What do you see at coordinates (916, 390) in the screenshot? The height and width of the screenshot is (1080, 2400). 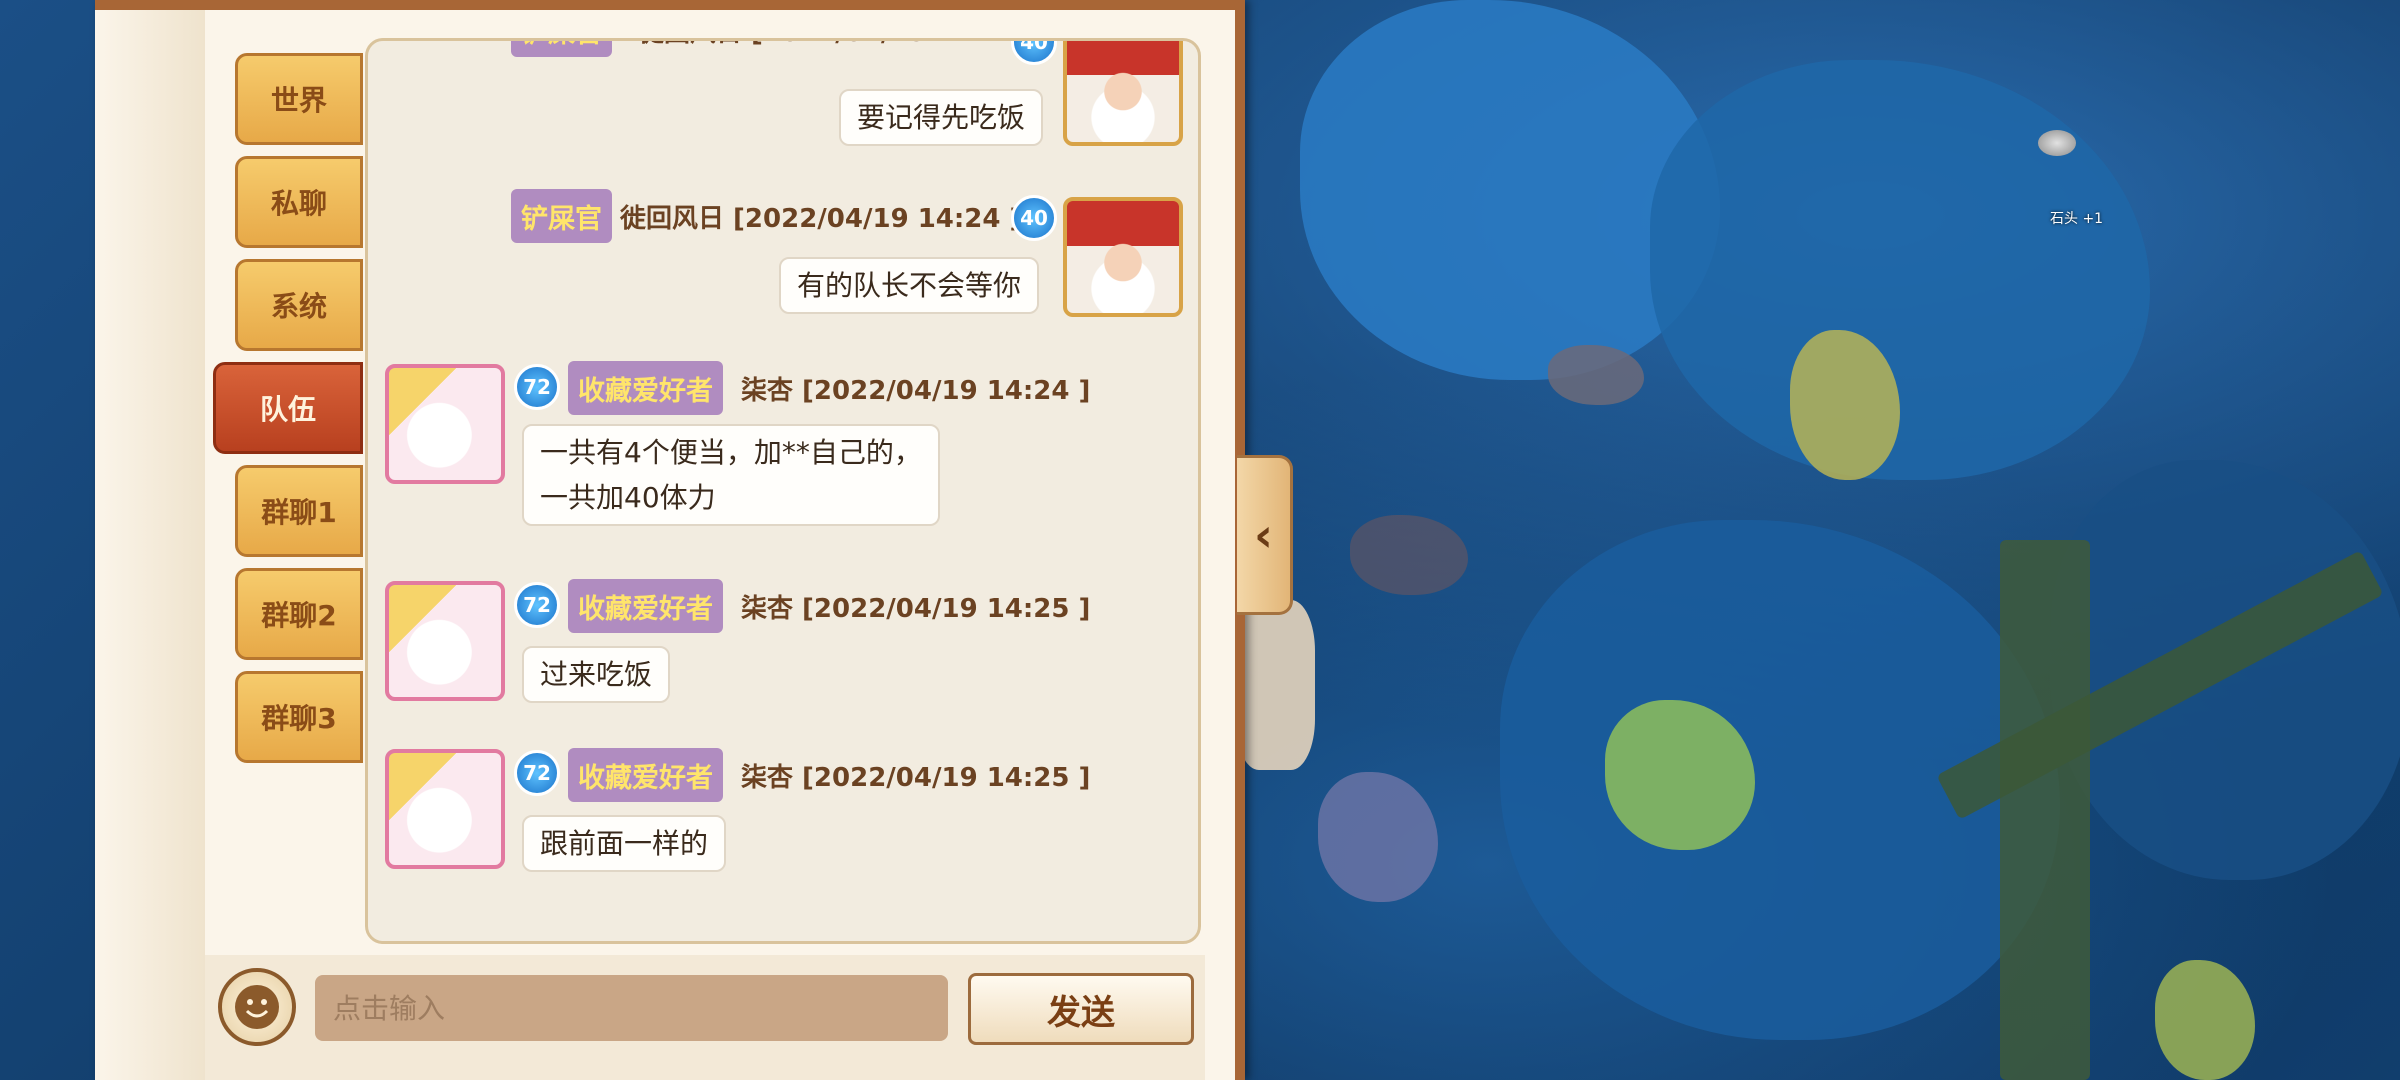 I see `sender-name-date: 柒杏 [2022/04/19 14:24 ]` at bounding box center [916, 390].